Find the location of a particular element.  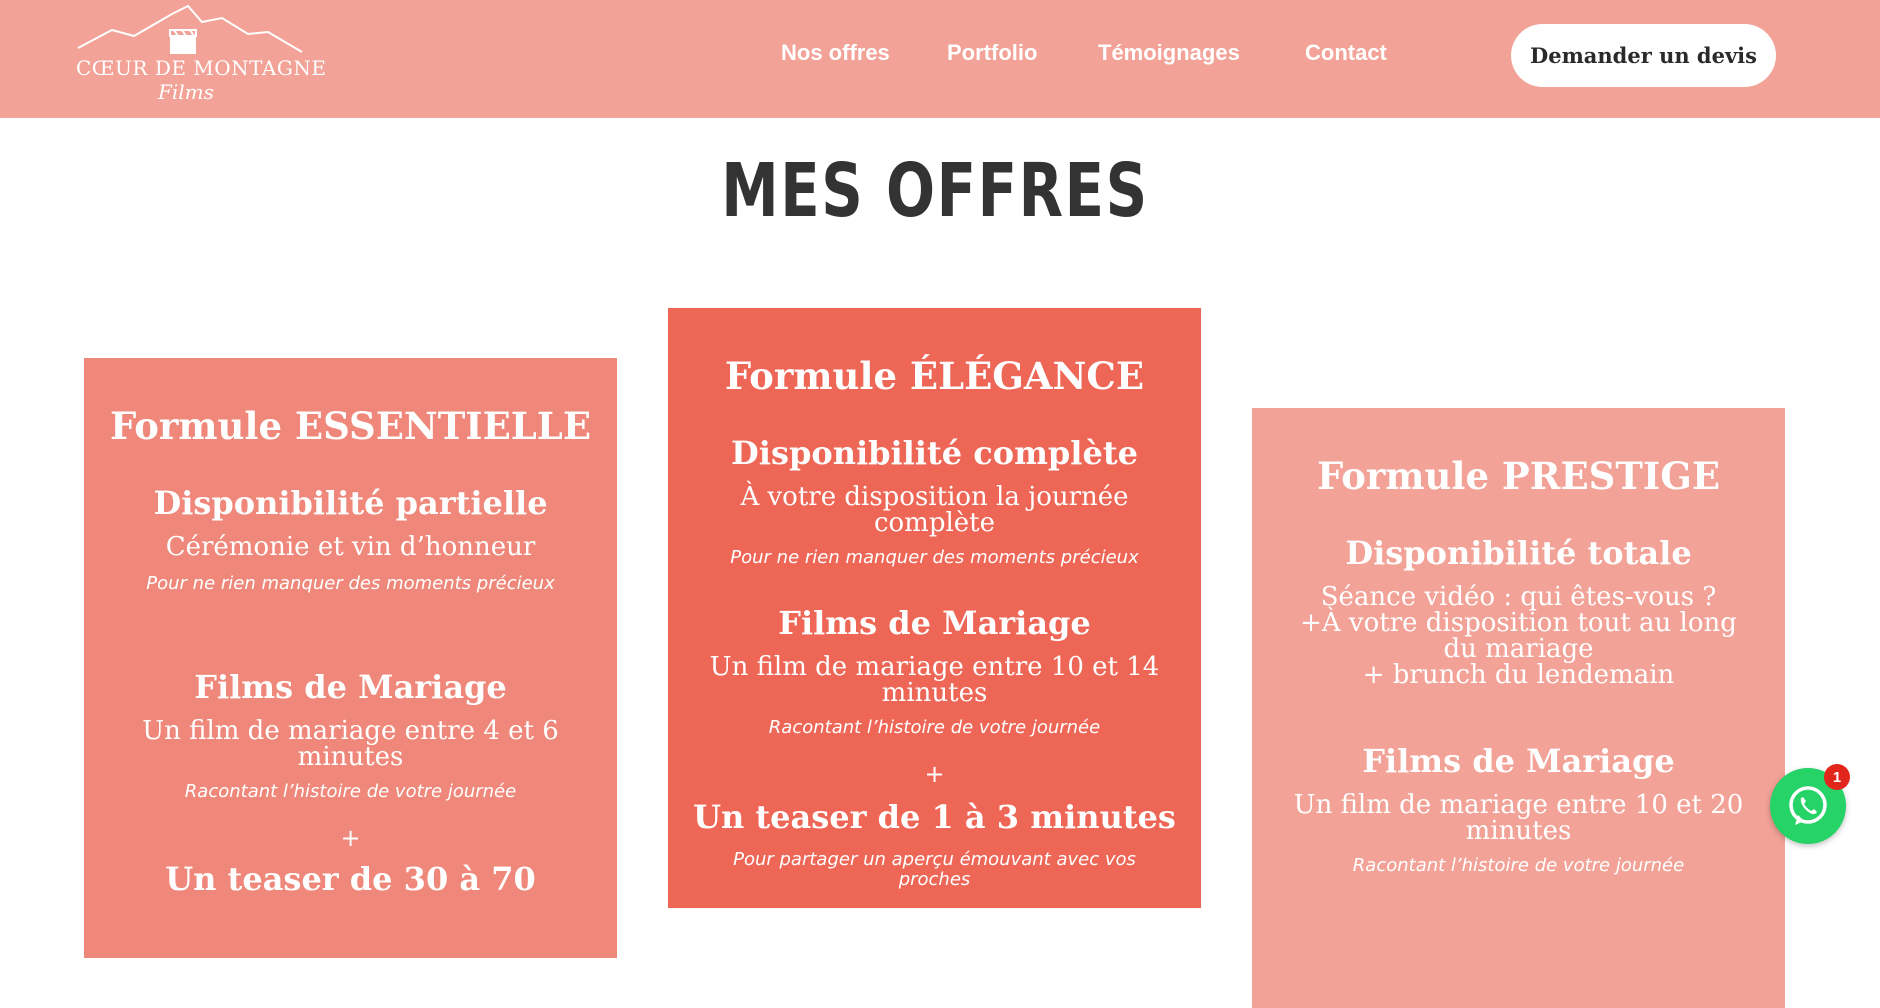

logo-main-text: Cœur de Montagne is located at coordinates (201, 68).